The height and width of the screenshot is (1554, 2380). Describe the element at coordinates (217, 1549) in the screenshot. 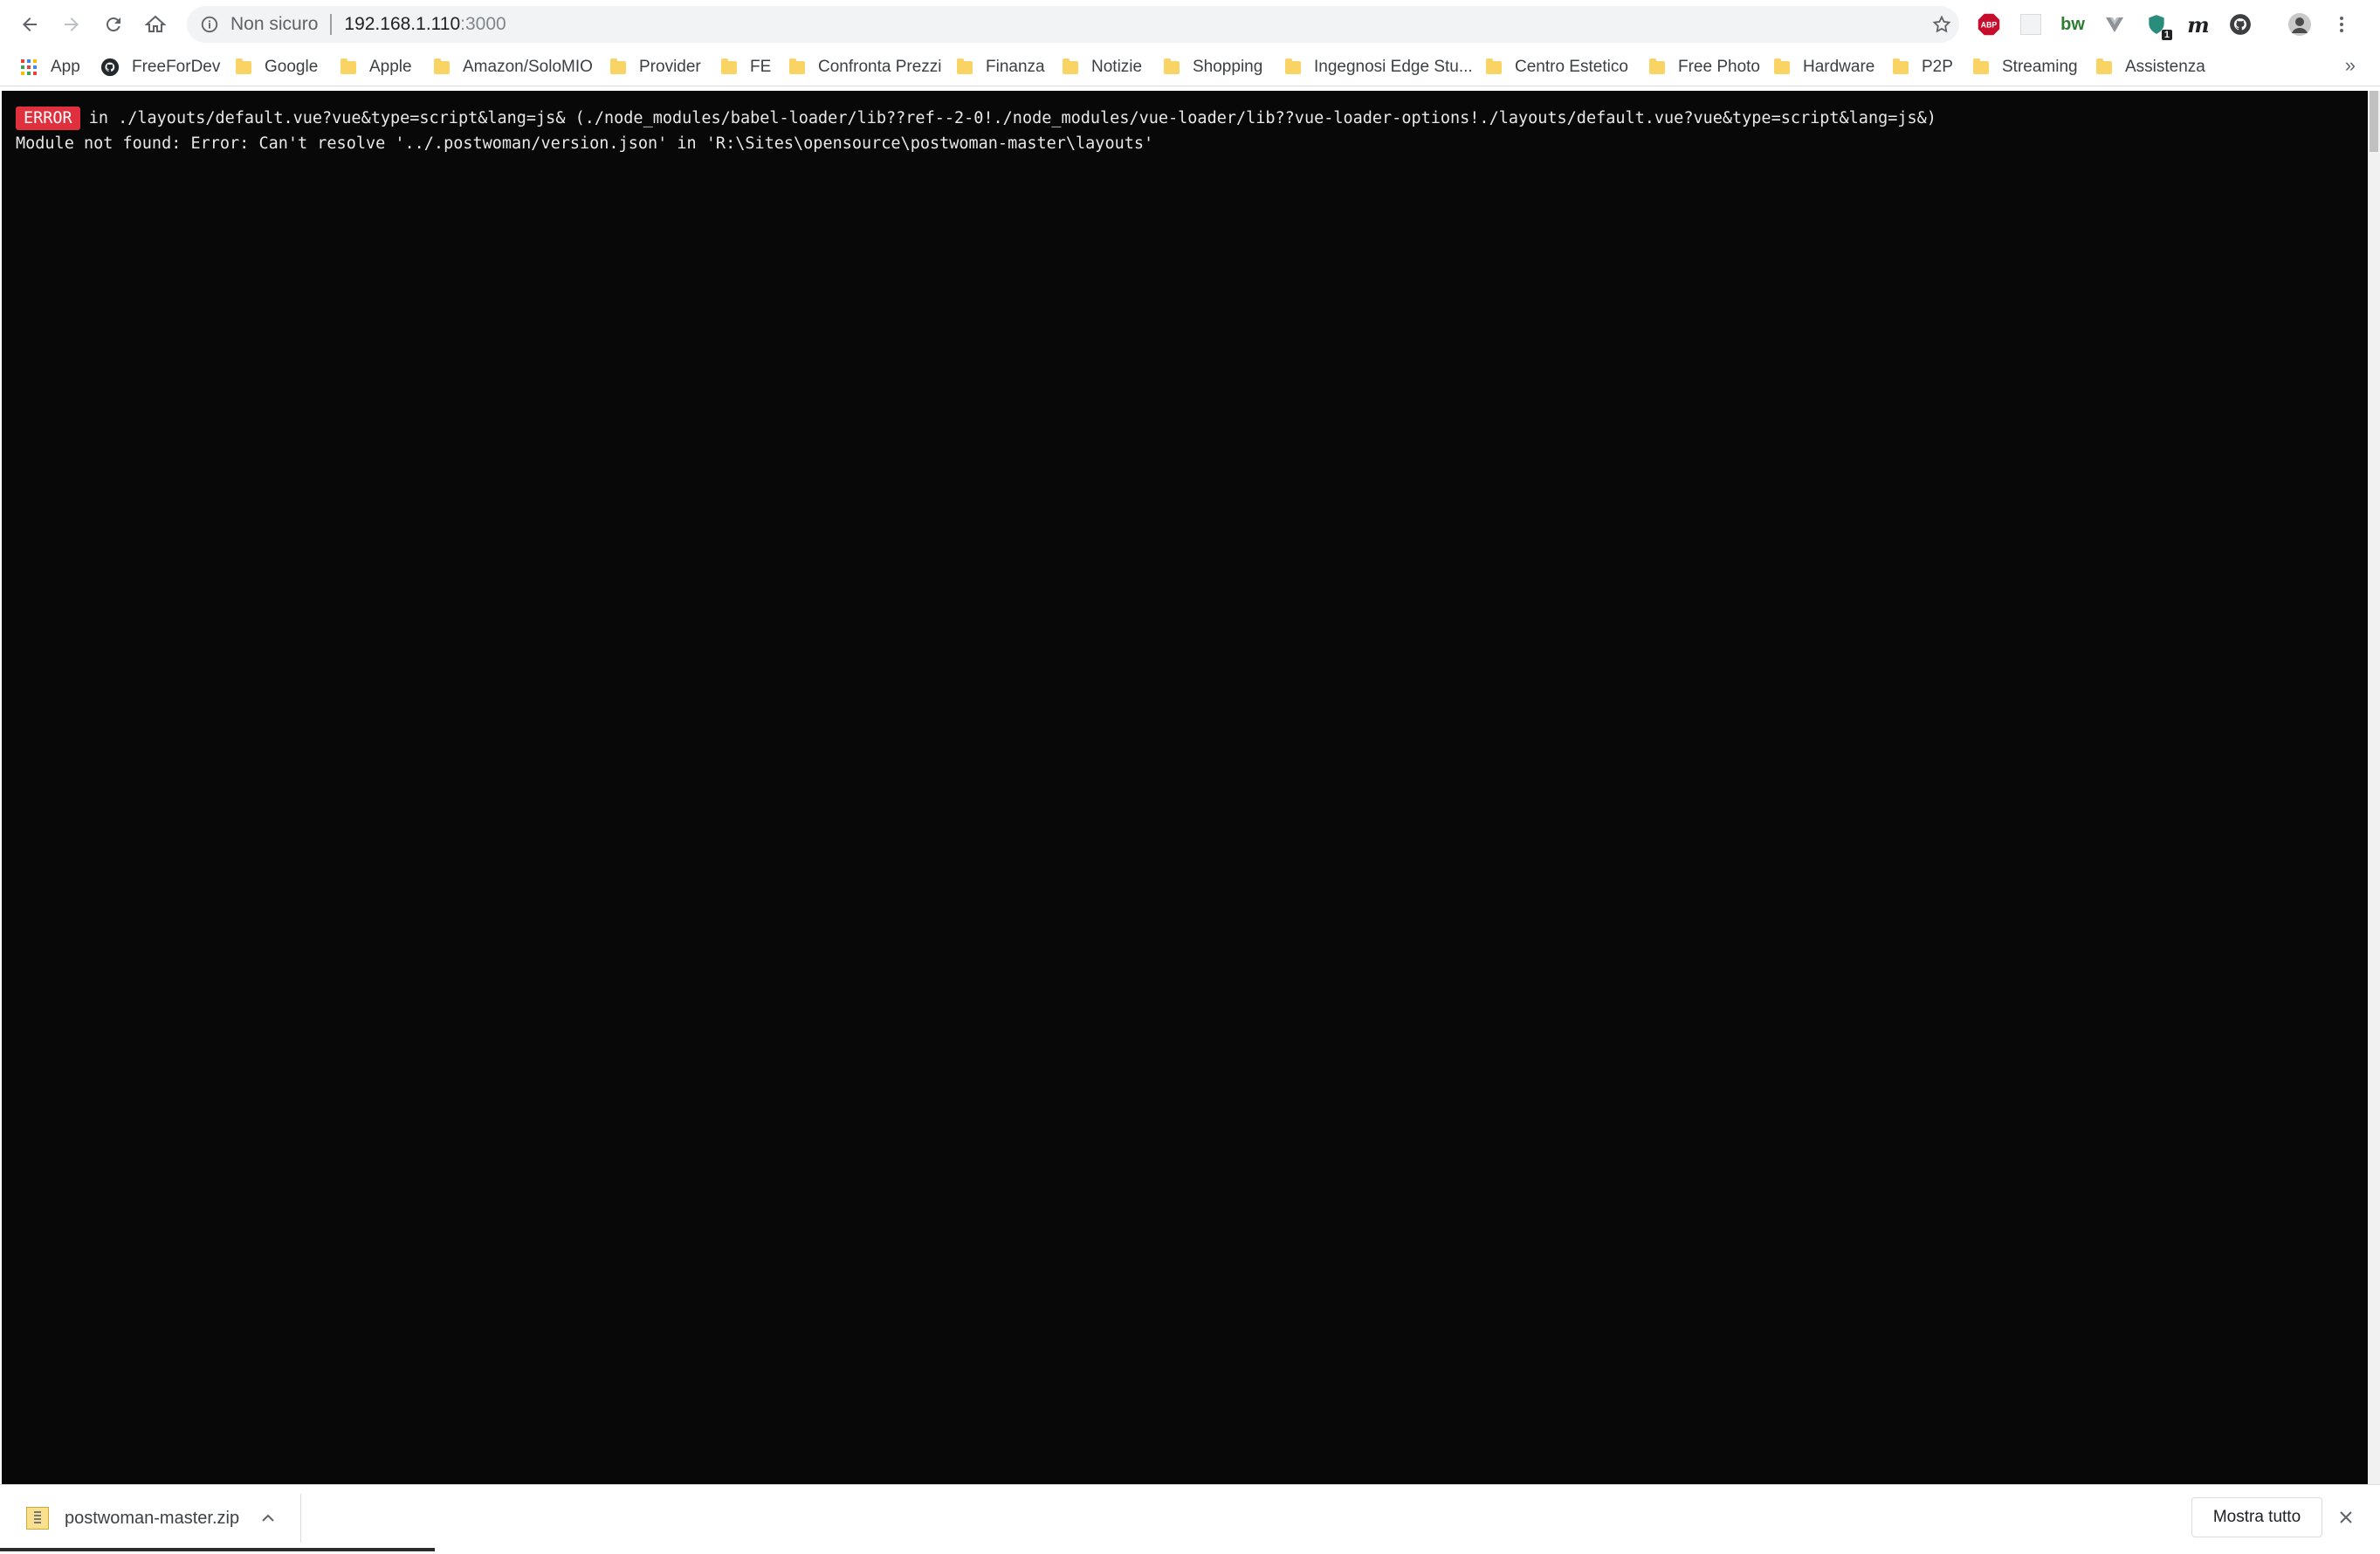

I see `download-progress-bar` at that location.